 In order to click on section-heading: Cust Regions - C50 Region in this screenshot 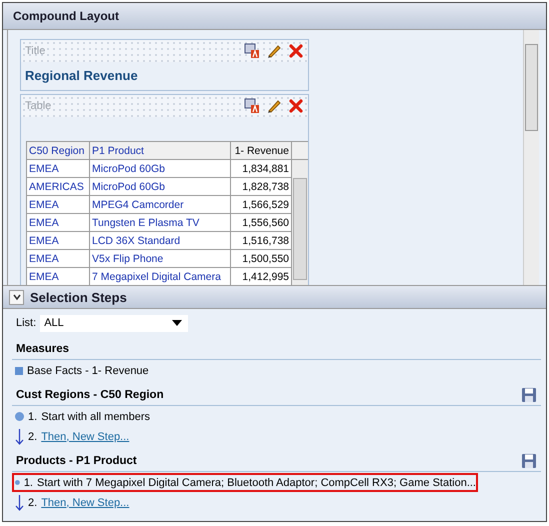, I will do `click(90, 395)`.